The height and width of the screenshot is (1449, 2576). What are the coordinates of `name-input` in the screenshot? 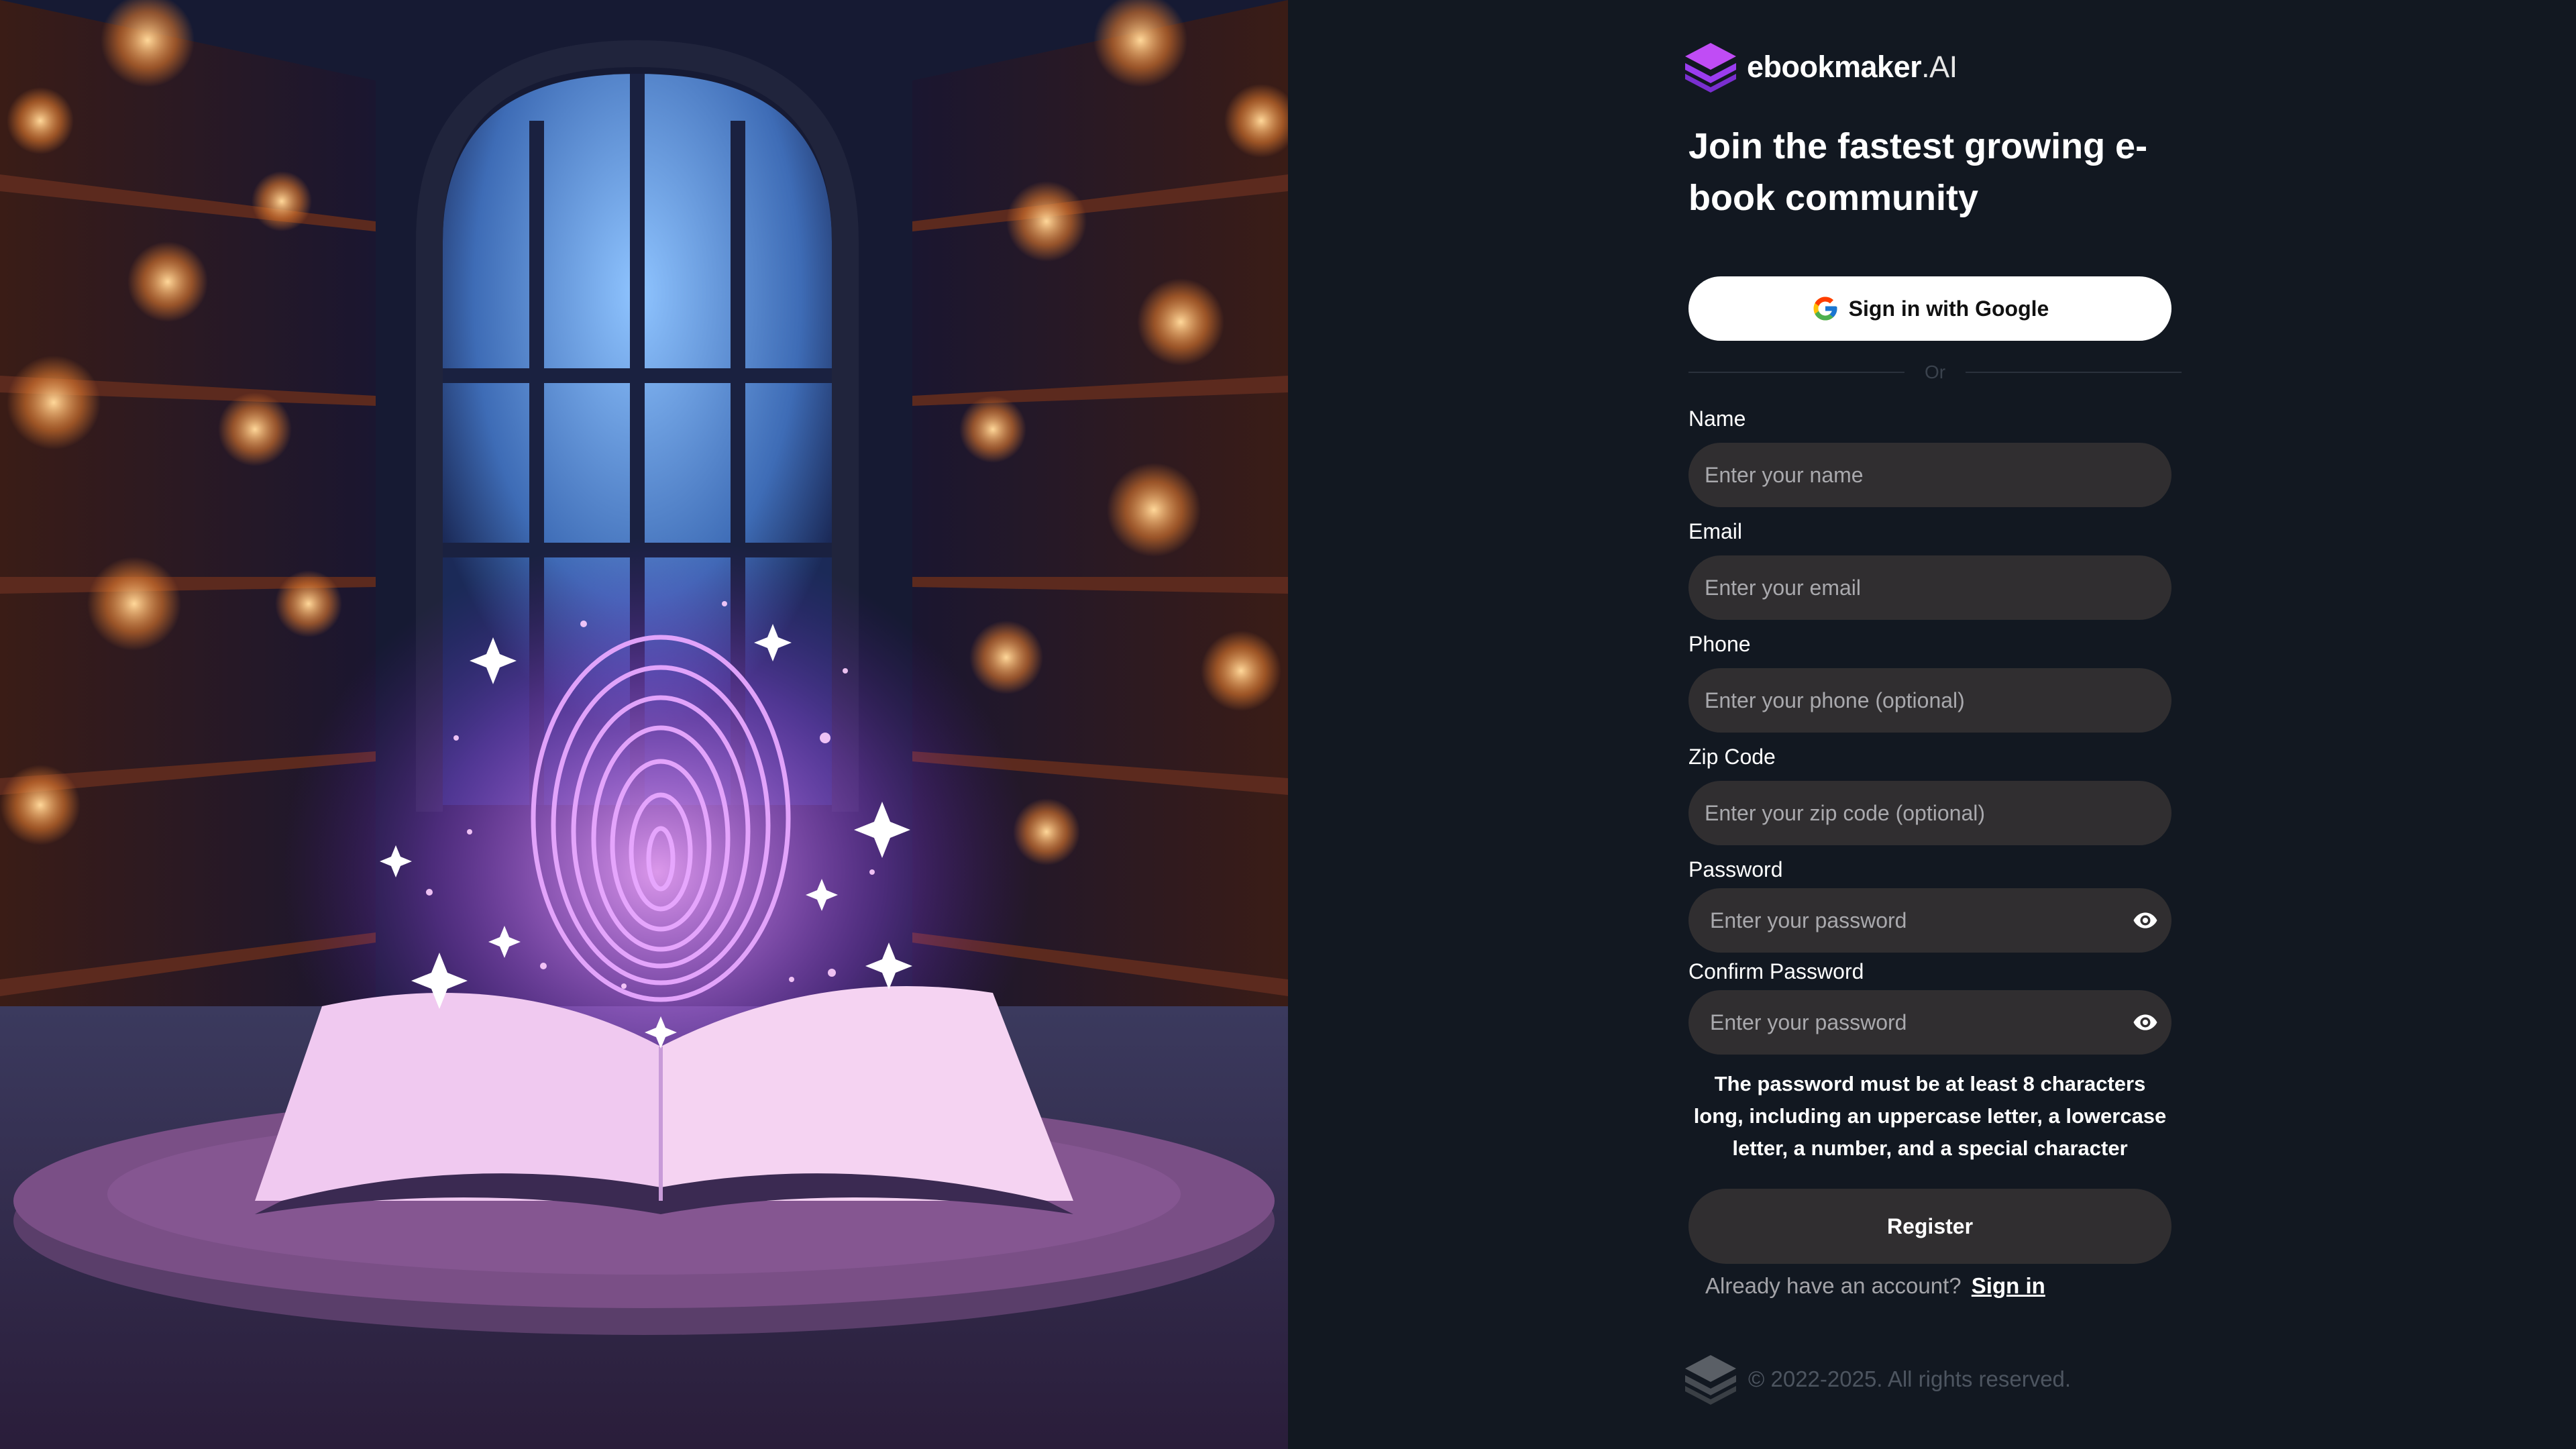 It's located at (1929, 475).